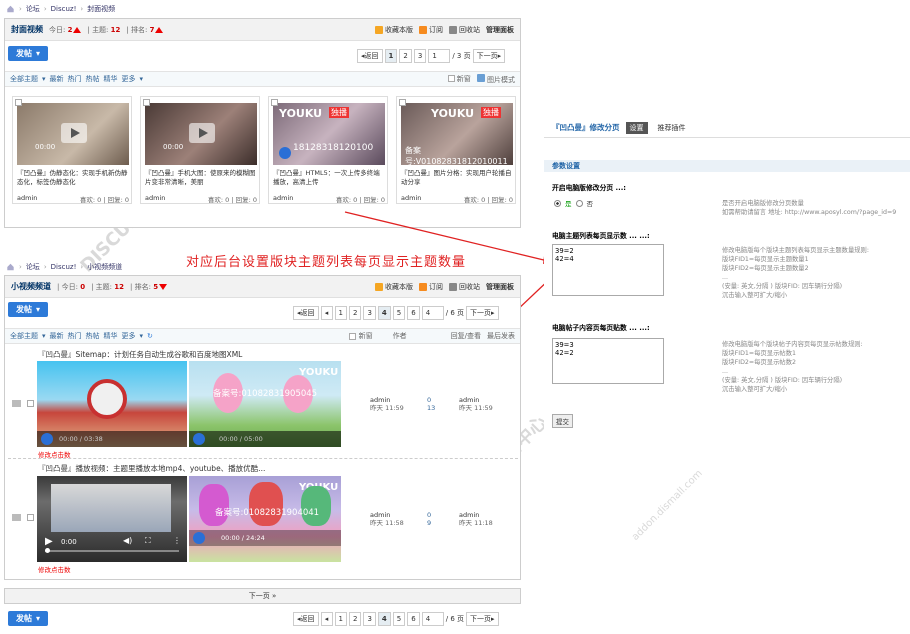 This screenshot has width=910, height=634. I want to click on divider, so click(263, 458).